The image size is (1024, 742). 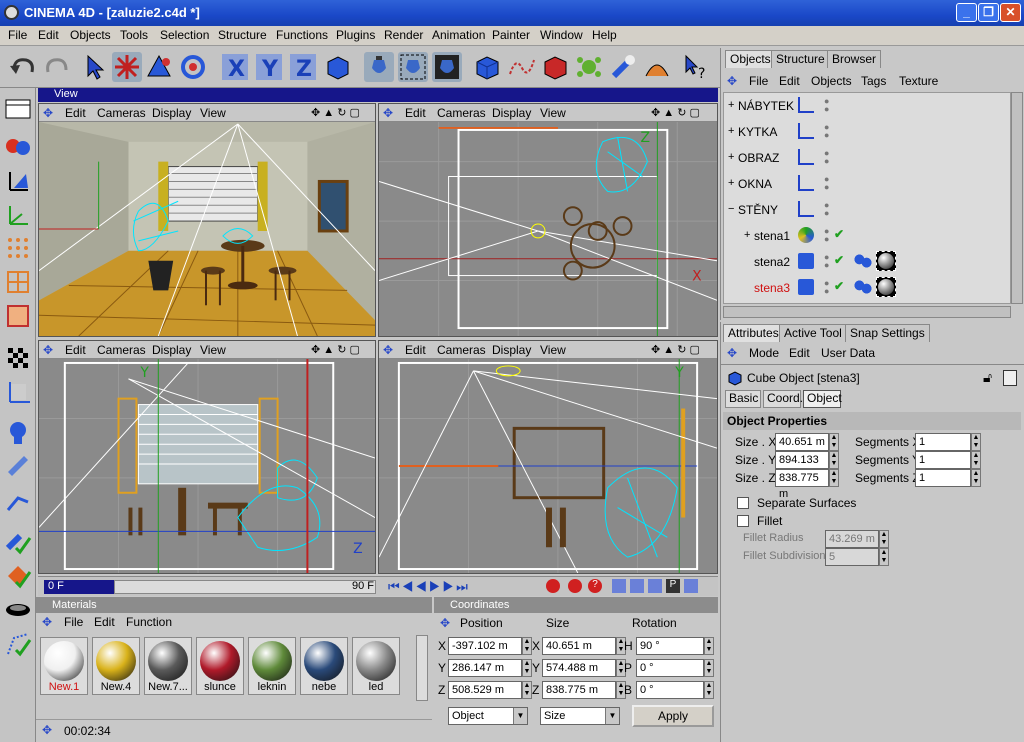 What do you see at coordinates (637, 586) in the screenshot?
I see `key-scale-icon` at bounding box center [637, 586].